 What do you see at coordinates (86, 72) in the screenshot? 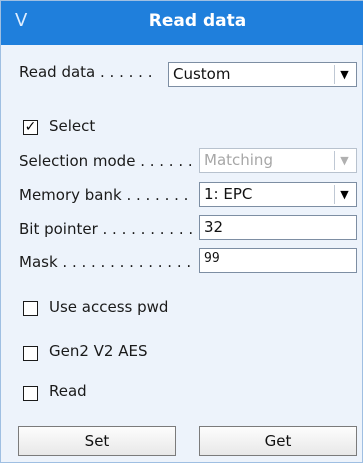
I see `read-data-label: Read data . . . . . .` at bounding box center [86, 72].